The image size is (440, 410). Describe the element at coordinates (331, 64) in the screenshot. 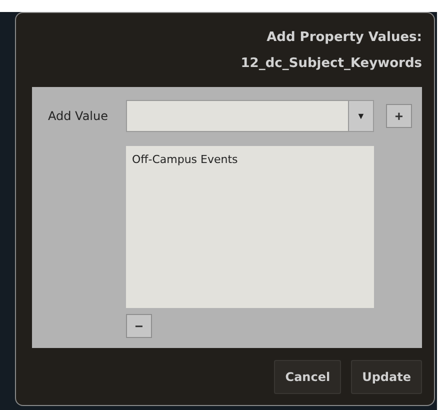

I see `dialog-title: 12_dc_Subject_Keywords` at that location.